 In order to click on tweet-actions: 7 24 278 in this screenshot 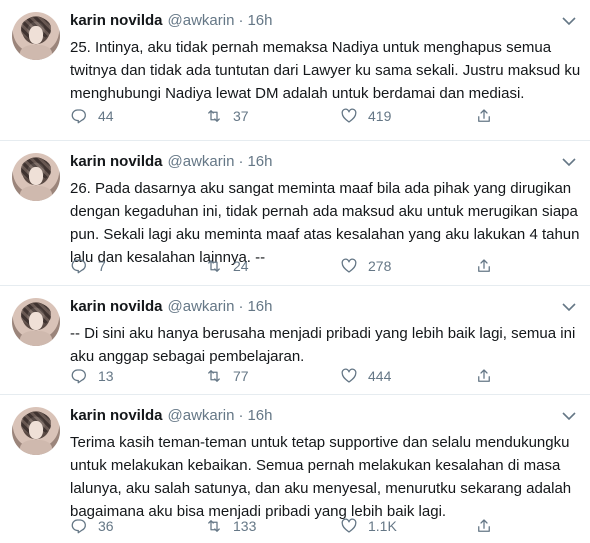, I will do `click(330, 266)`.